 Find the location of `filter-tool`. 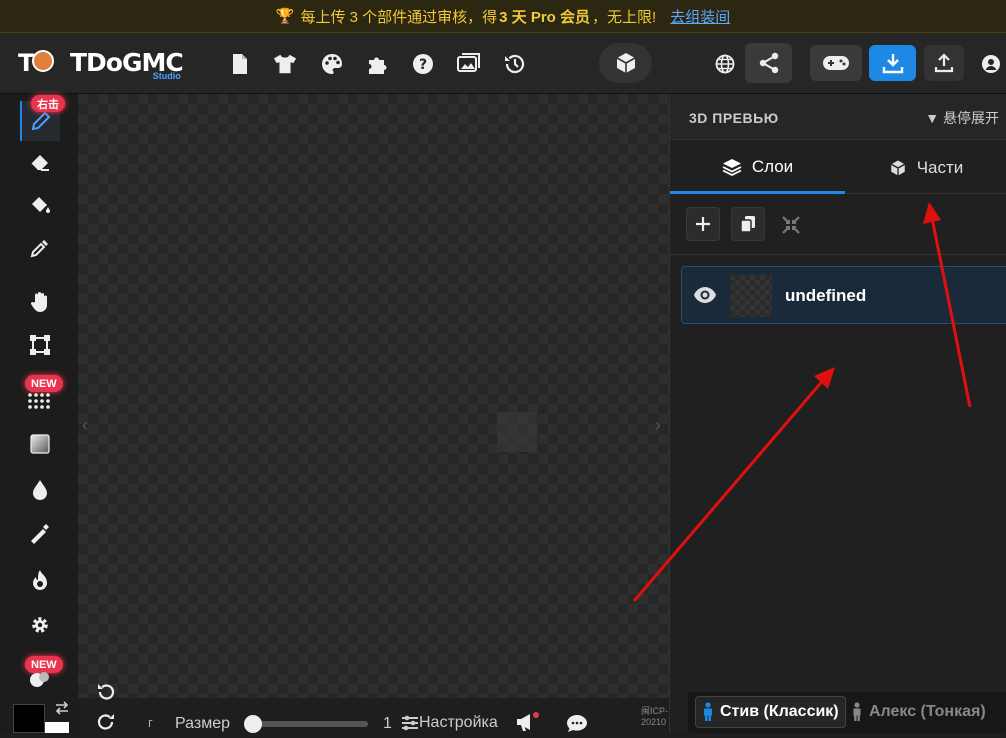

filter-tool is located at coordinates (40, 679).